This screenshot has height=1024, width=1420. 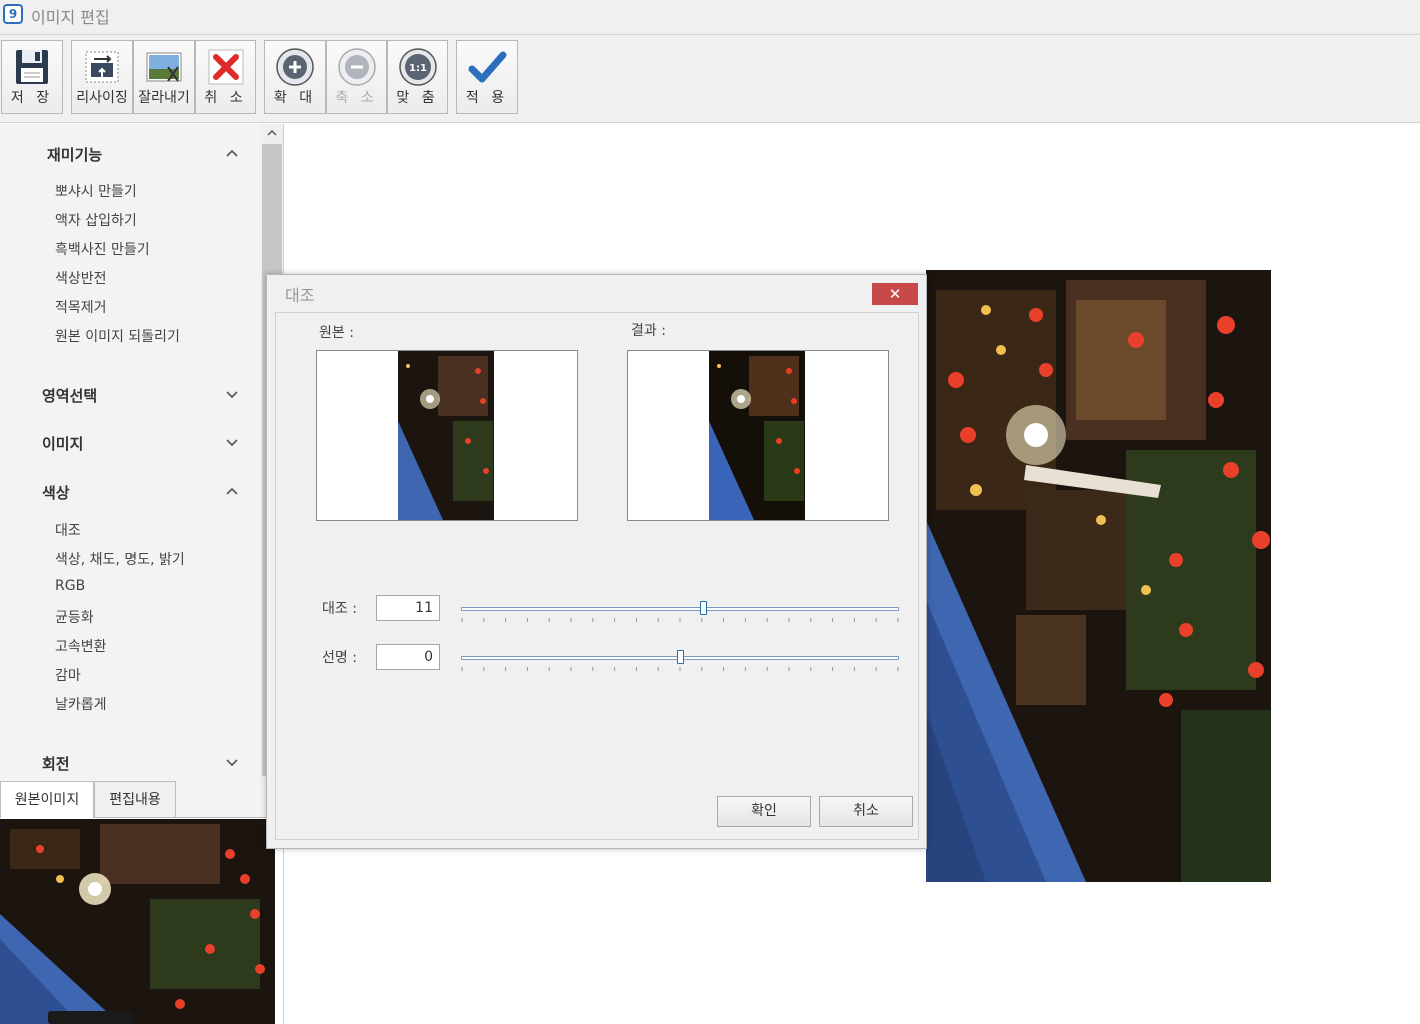 What do you see at coordinates (133, 763) in the screenshot?
I see `section-header-rotate: 회전` at bounding box center [133, 763].